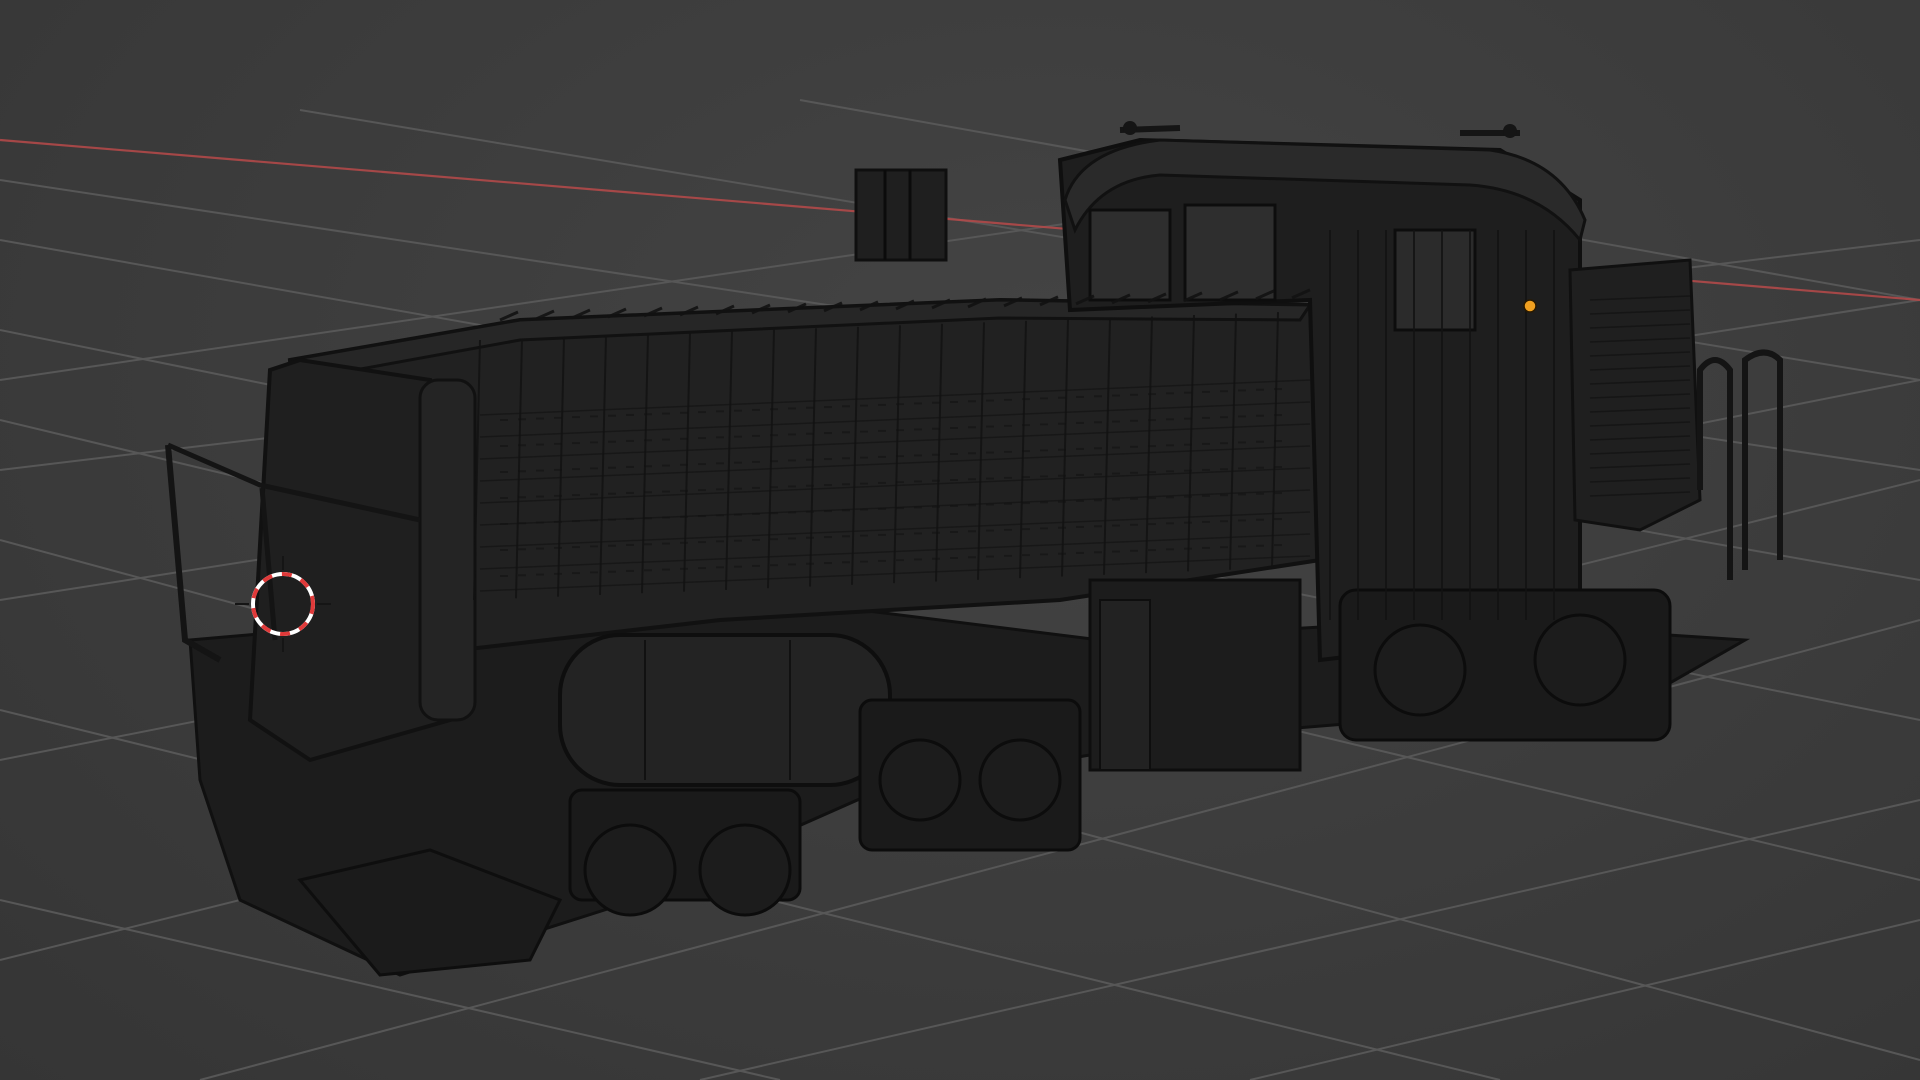 The width and height of the screenshot is (1920, 1080). I want to click on nose-pillar, so click(447, 550).